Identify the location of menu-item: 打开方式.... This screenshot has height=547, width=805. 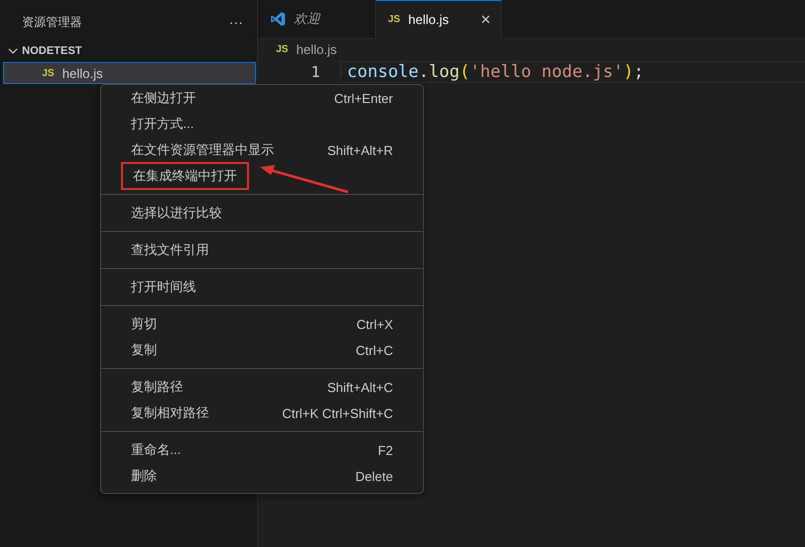
(262, 124).